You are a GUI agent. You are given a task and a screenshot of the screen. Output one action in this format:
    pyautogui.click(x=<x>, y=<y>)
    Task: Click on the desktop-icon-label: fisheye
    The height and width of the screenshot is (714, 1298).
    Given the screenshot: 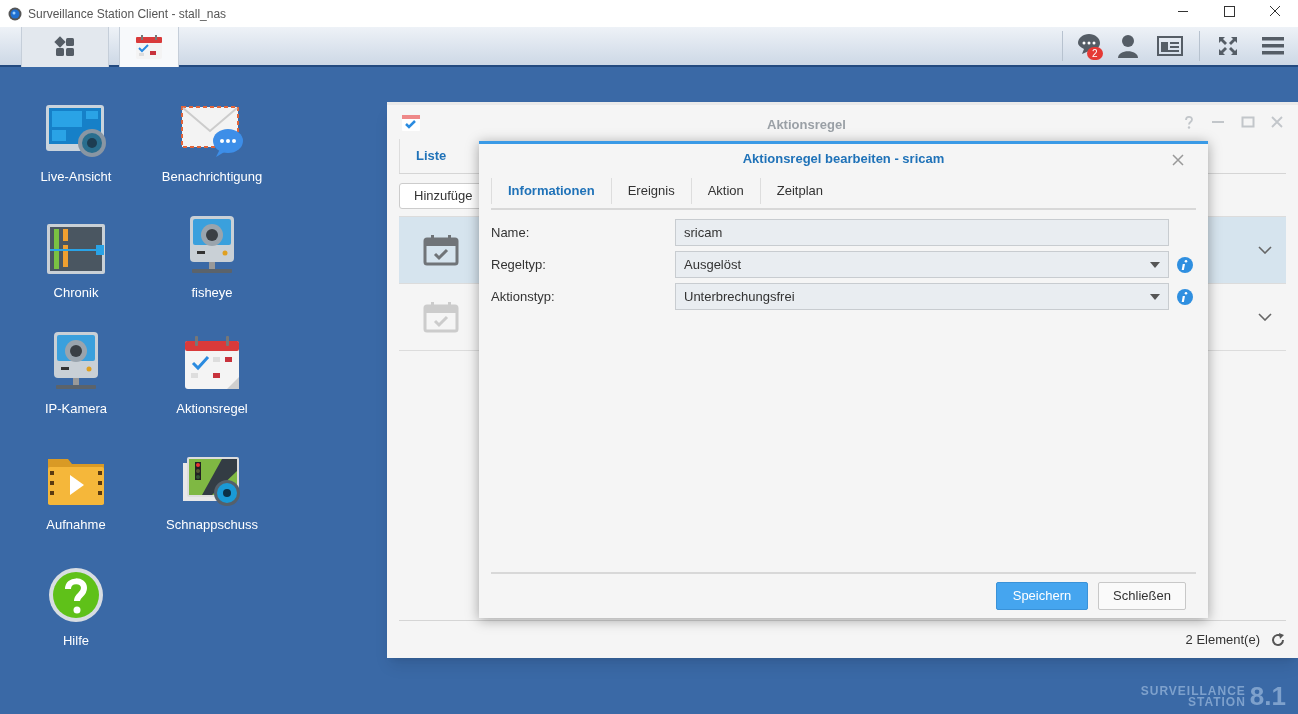 What is the action you would take?
    pyautogui.click(x=212, y=293)
    